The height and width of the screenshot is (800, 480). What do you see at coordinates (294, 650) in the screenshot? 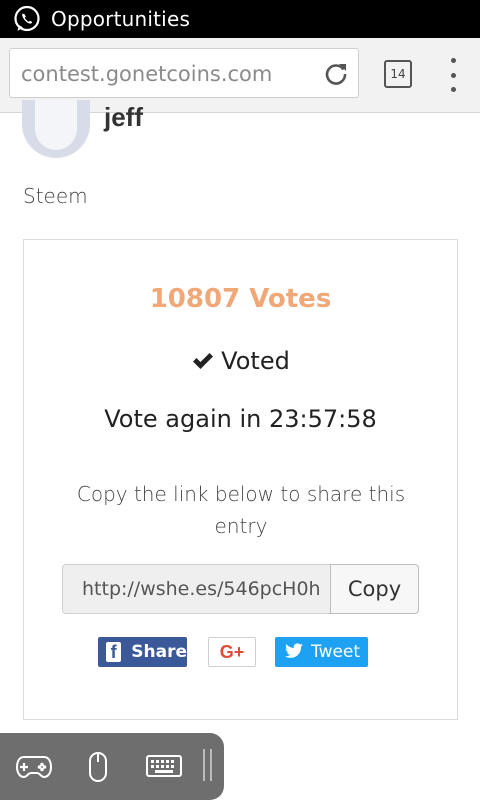
I see `twitter-icon` at bounding box center [294, 650].